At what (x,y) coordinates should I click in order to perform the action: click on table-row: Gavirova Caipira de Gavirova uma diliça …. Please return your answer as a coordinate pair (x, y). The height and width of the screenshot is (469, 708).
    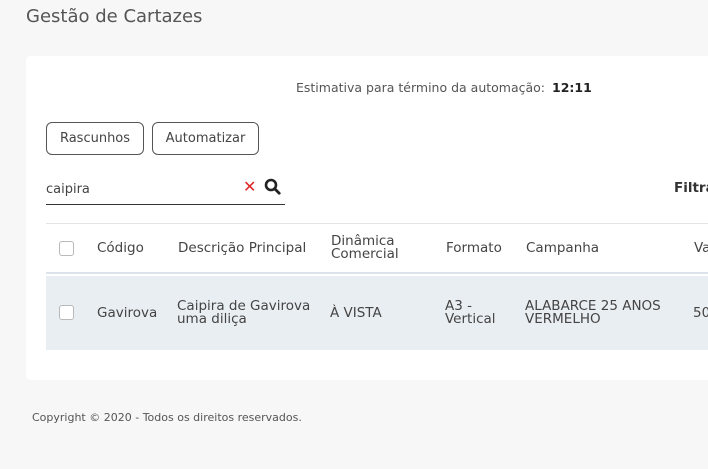
    Looking at the image, I should click on (377, 313).